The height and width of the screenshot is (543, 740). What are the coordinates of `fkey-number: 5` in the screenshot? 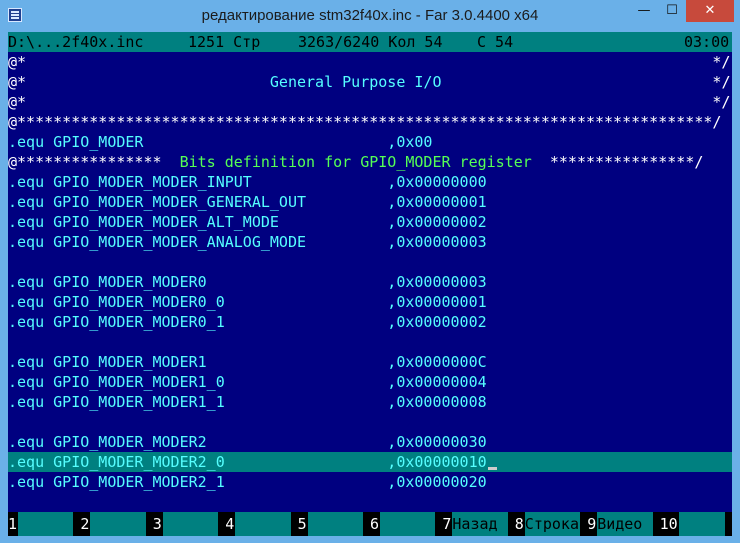 It's located at (302, 524).